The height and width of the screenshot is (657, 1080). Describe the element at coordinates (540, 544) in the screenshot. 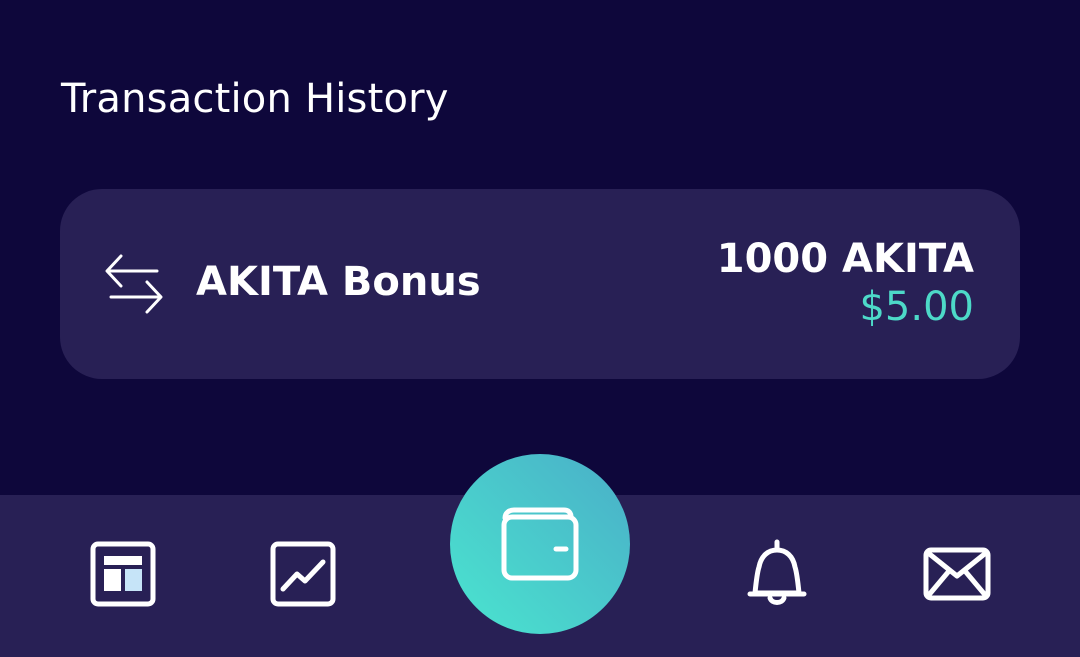

I see `wallet-button` at that location.